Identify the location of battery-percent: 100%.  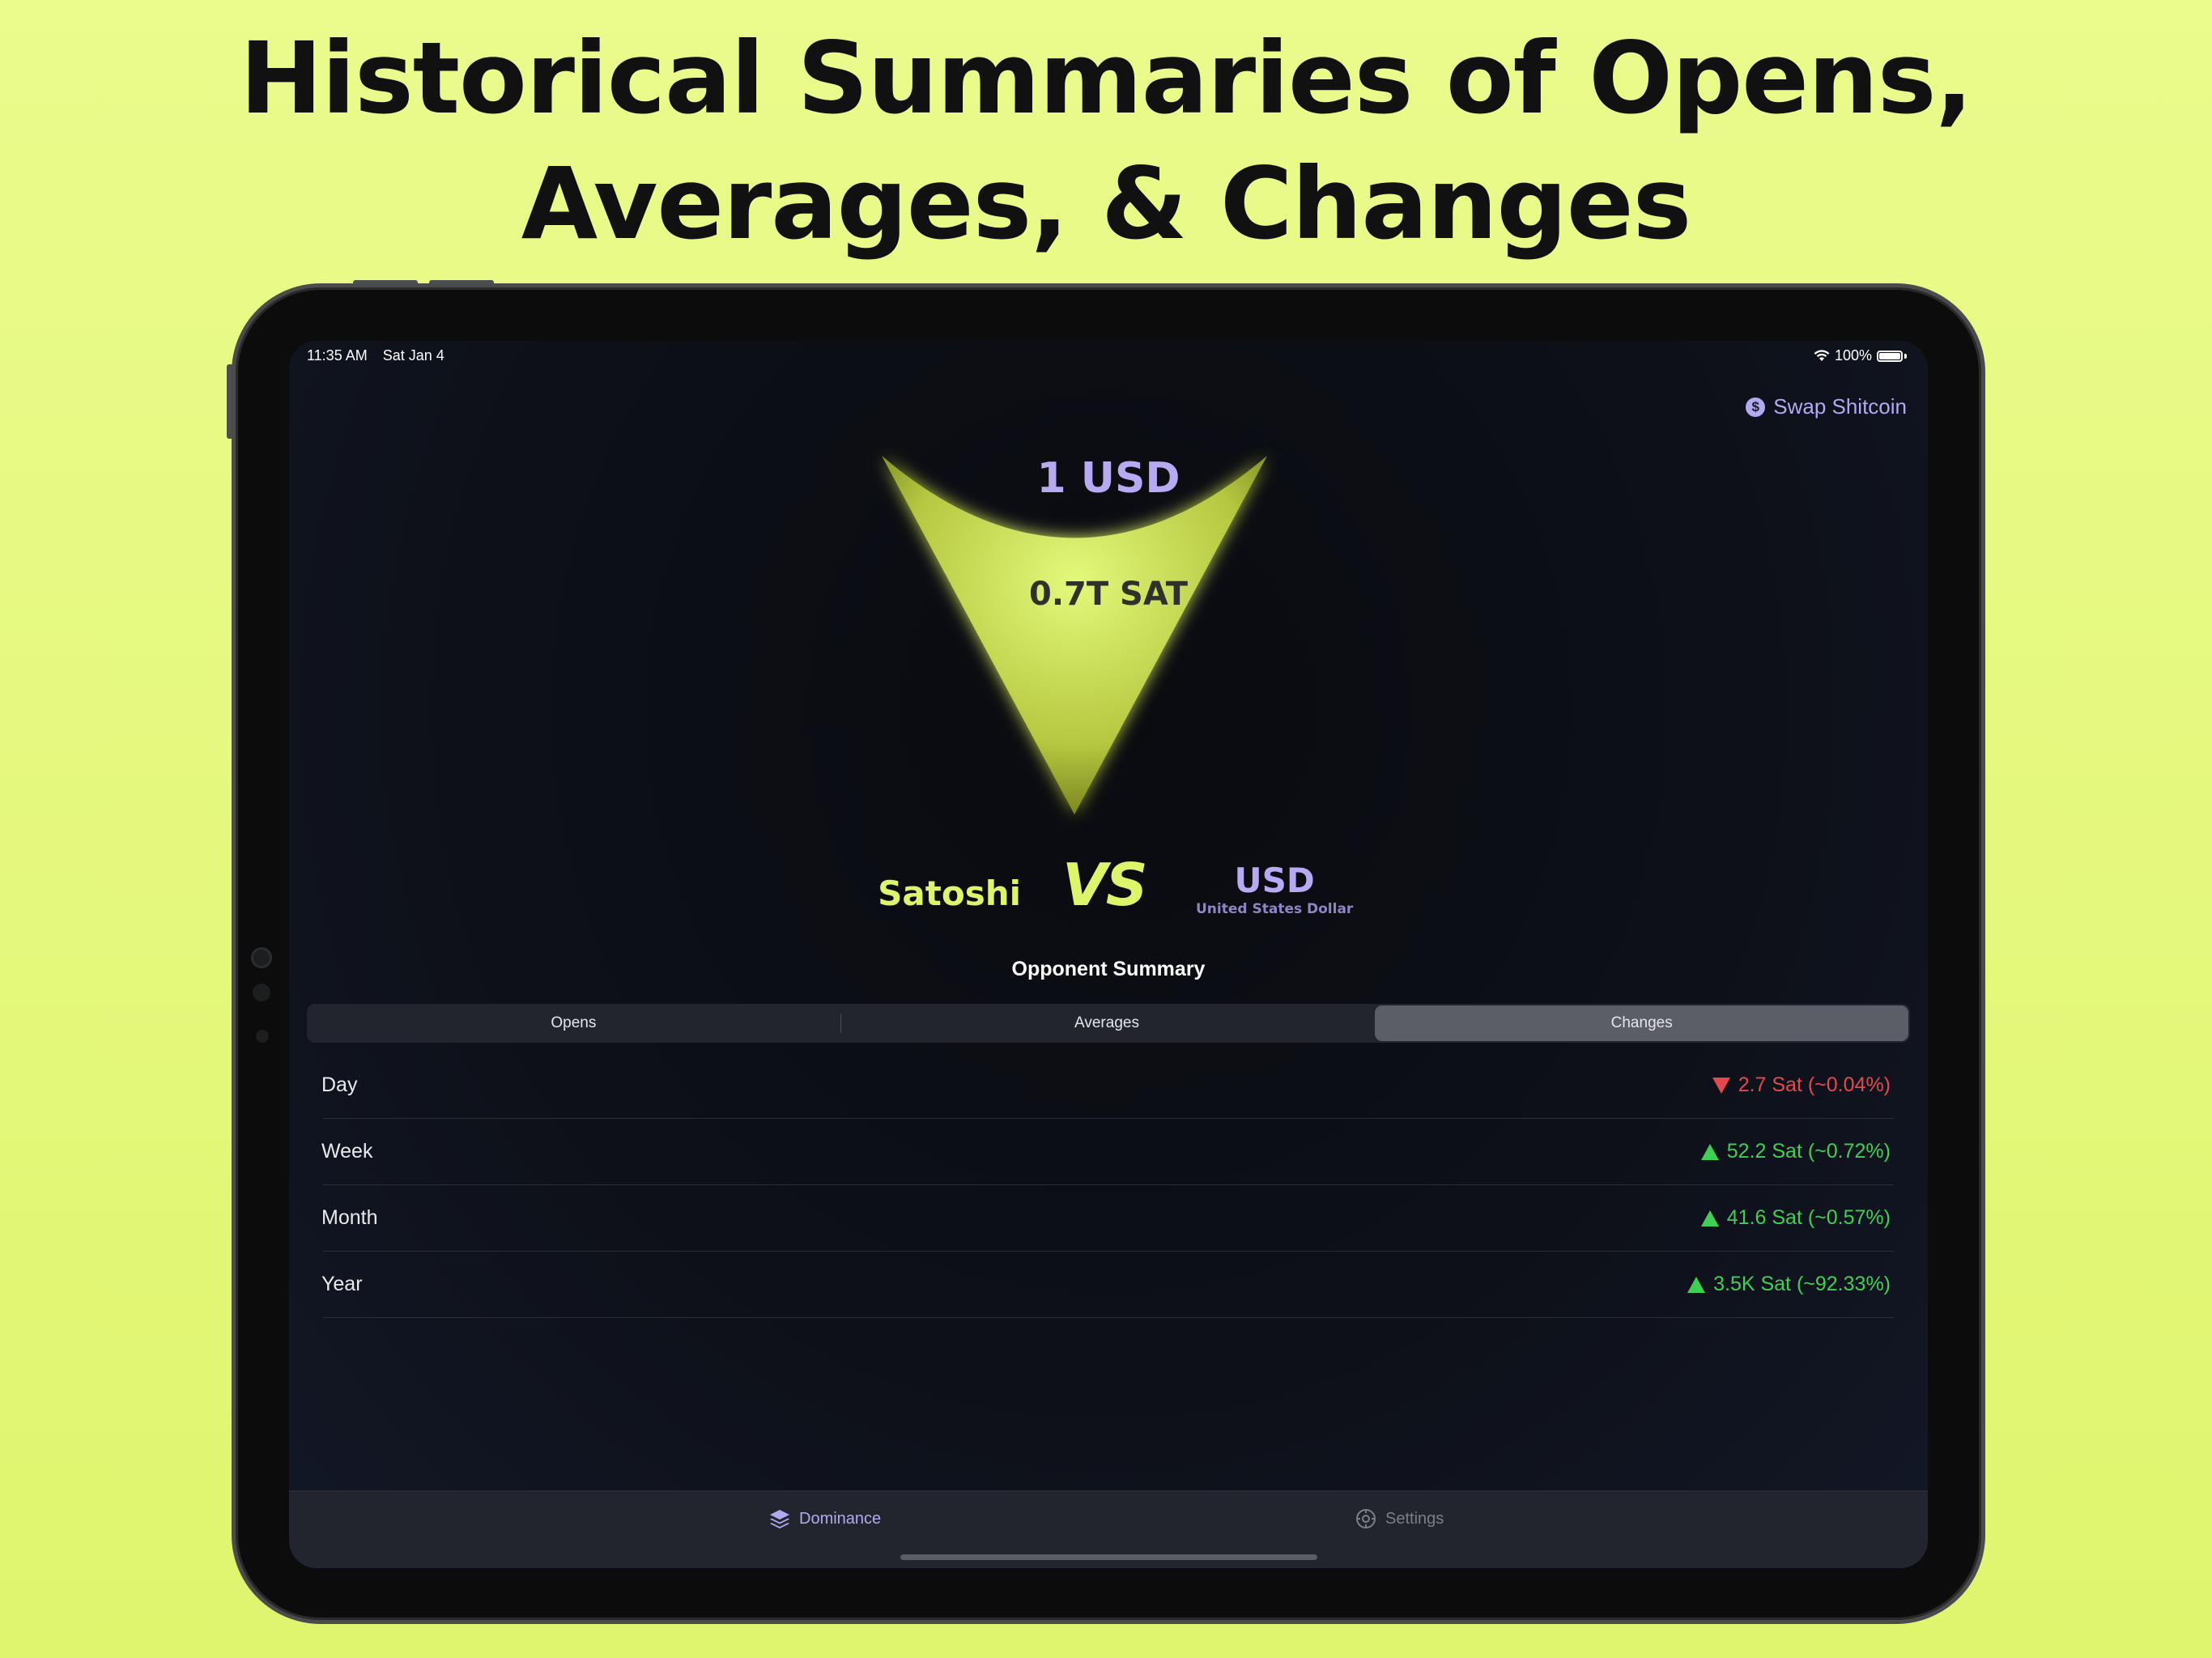
(1853, 355).